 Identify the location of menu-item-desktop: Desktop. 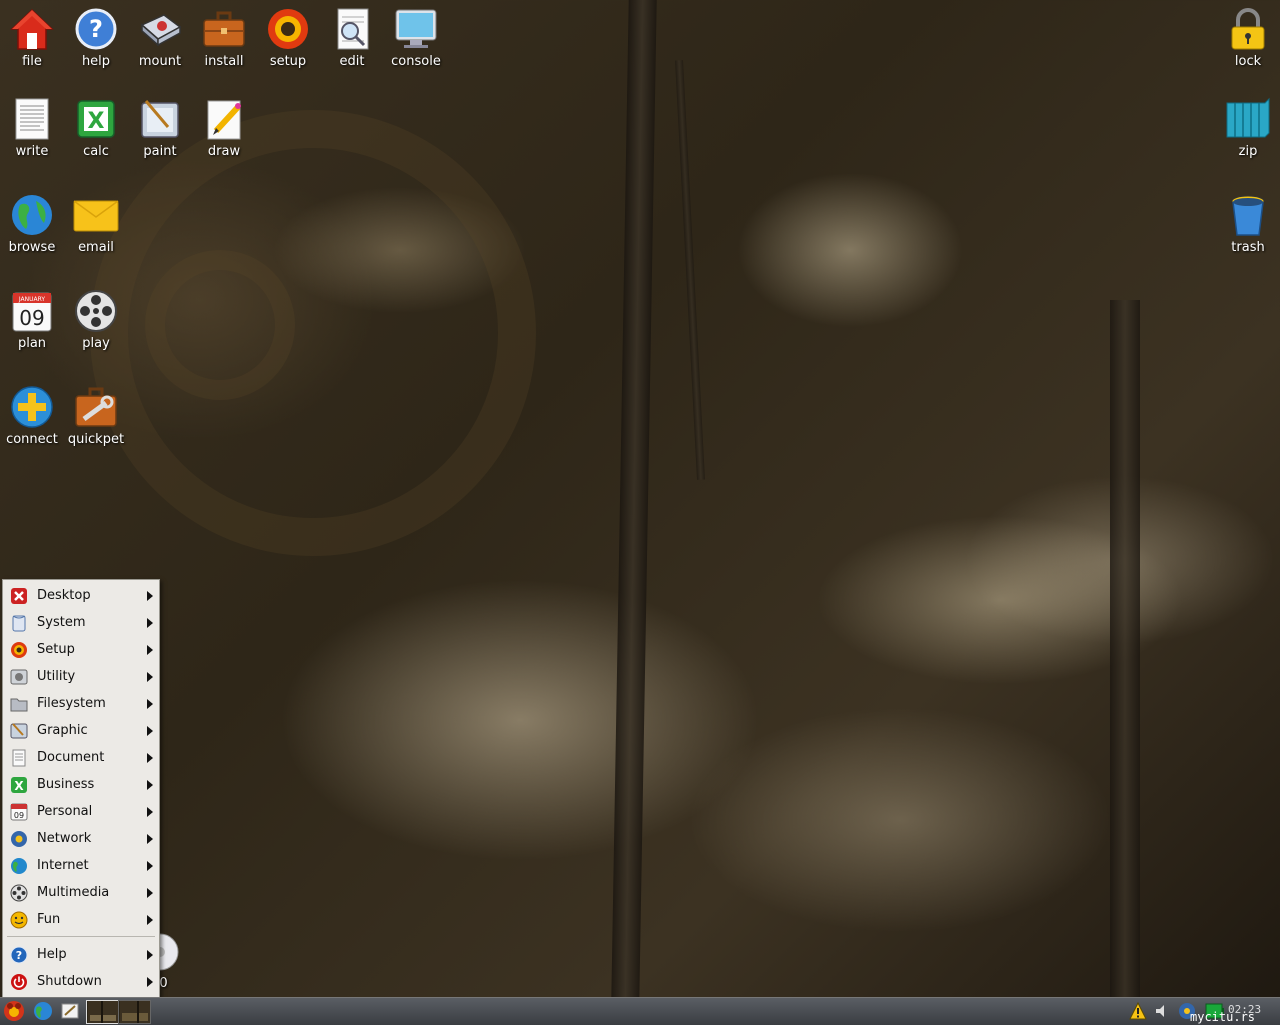
(81, 595).